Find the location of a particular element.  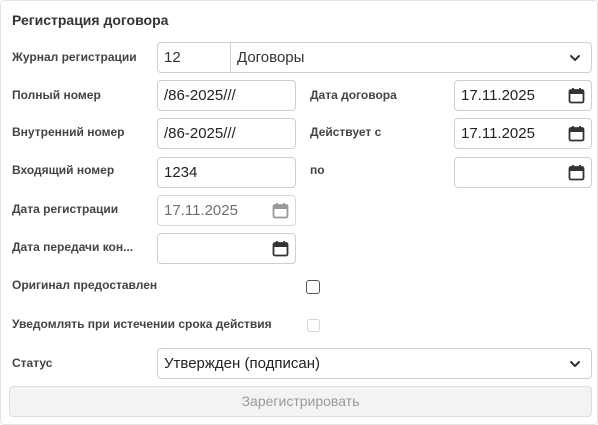

journal-select: Договоры is located at coordinates (411, 57).